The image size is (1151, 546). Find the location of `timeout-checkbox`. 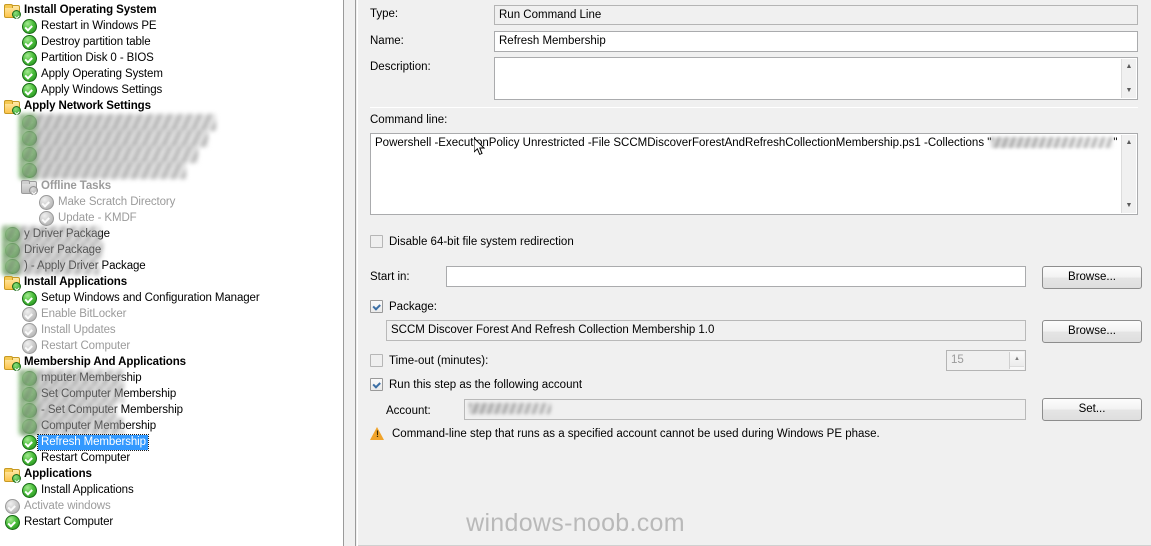

timeout-checkbox is located at coordinates (376, 360).